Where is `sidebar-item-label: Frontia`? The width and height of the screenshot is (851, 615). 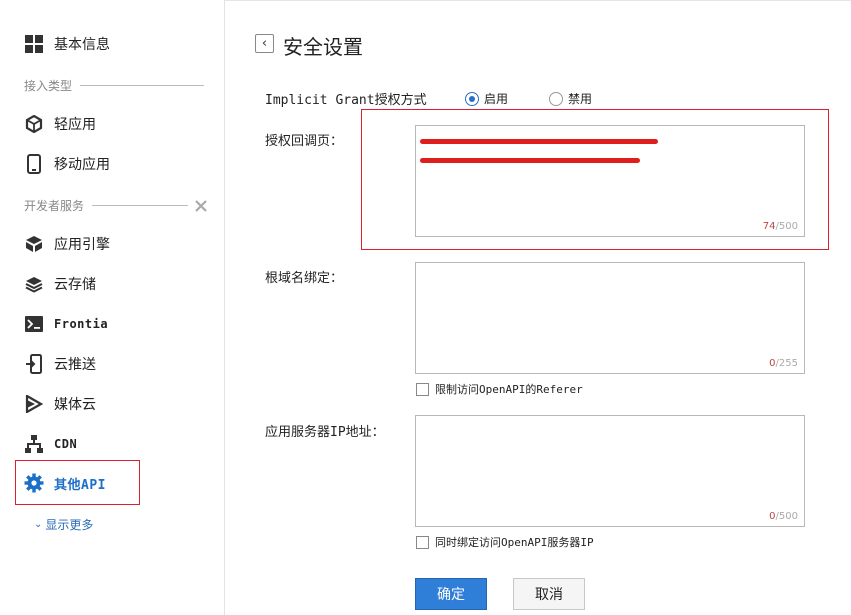
sidebar-item-label: Frontia is located at coordinates (81, 324).